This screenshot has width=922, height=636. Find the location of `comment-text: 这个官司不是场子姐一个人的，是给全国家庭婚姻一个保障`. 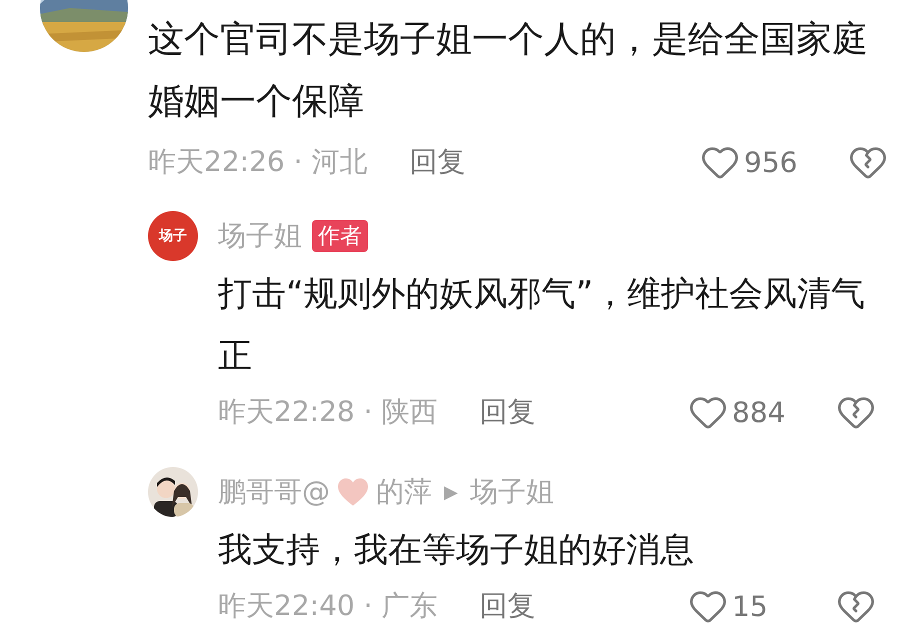

comment-text: 这个官司不是场子姐一个人的，是给全国家庭婚姻一个保障 is located at coordinates (508, 71).